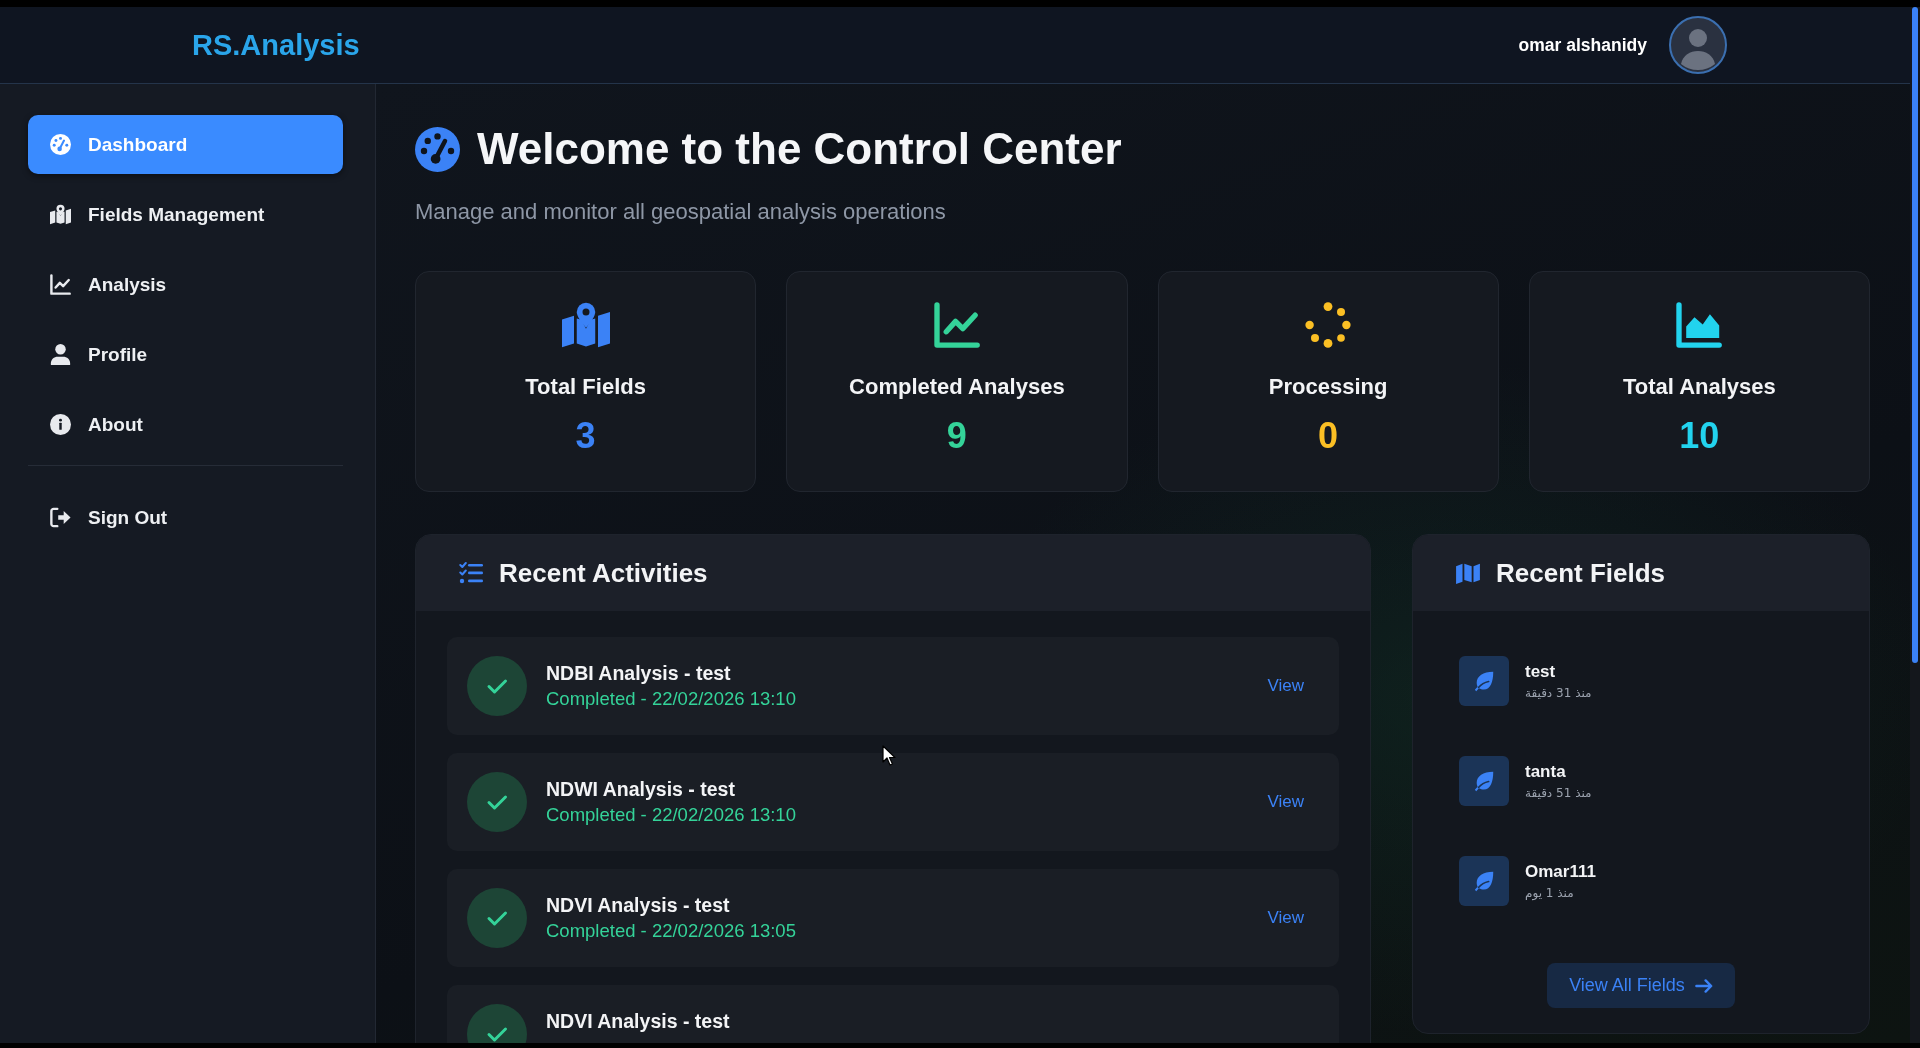 The image size is (1920, 1048). What do you see at coordinates (638, 673) in the screenshot?
I see `activity-title: NDBI Analysis - test` at bounding box center [638, 673].